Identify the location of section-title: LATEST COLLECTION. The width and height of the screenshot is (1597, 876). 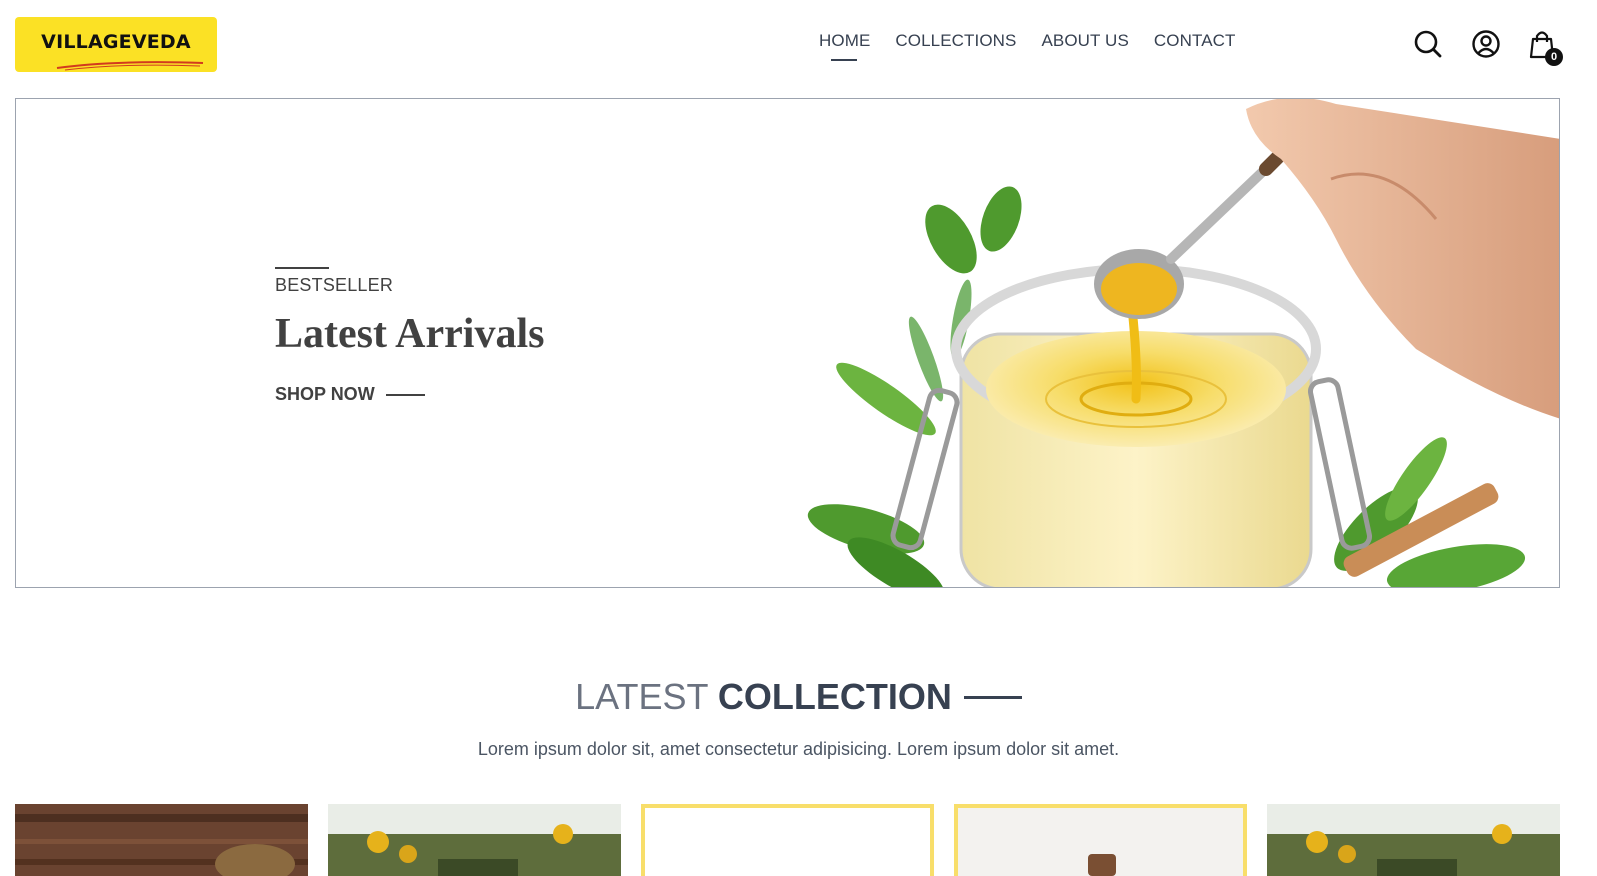
(798, 697).